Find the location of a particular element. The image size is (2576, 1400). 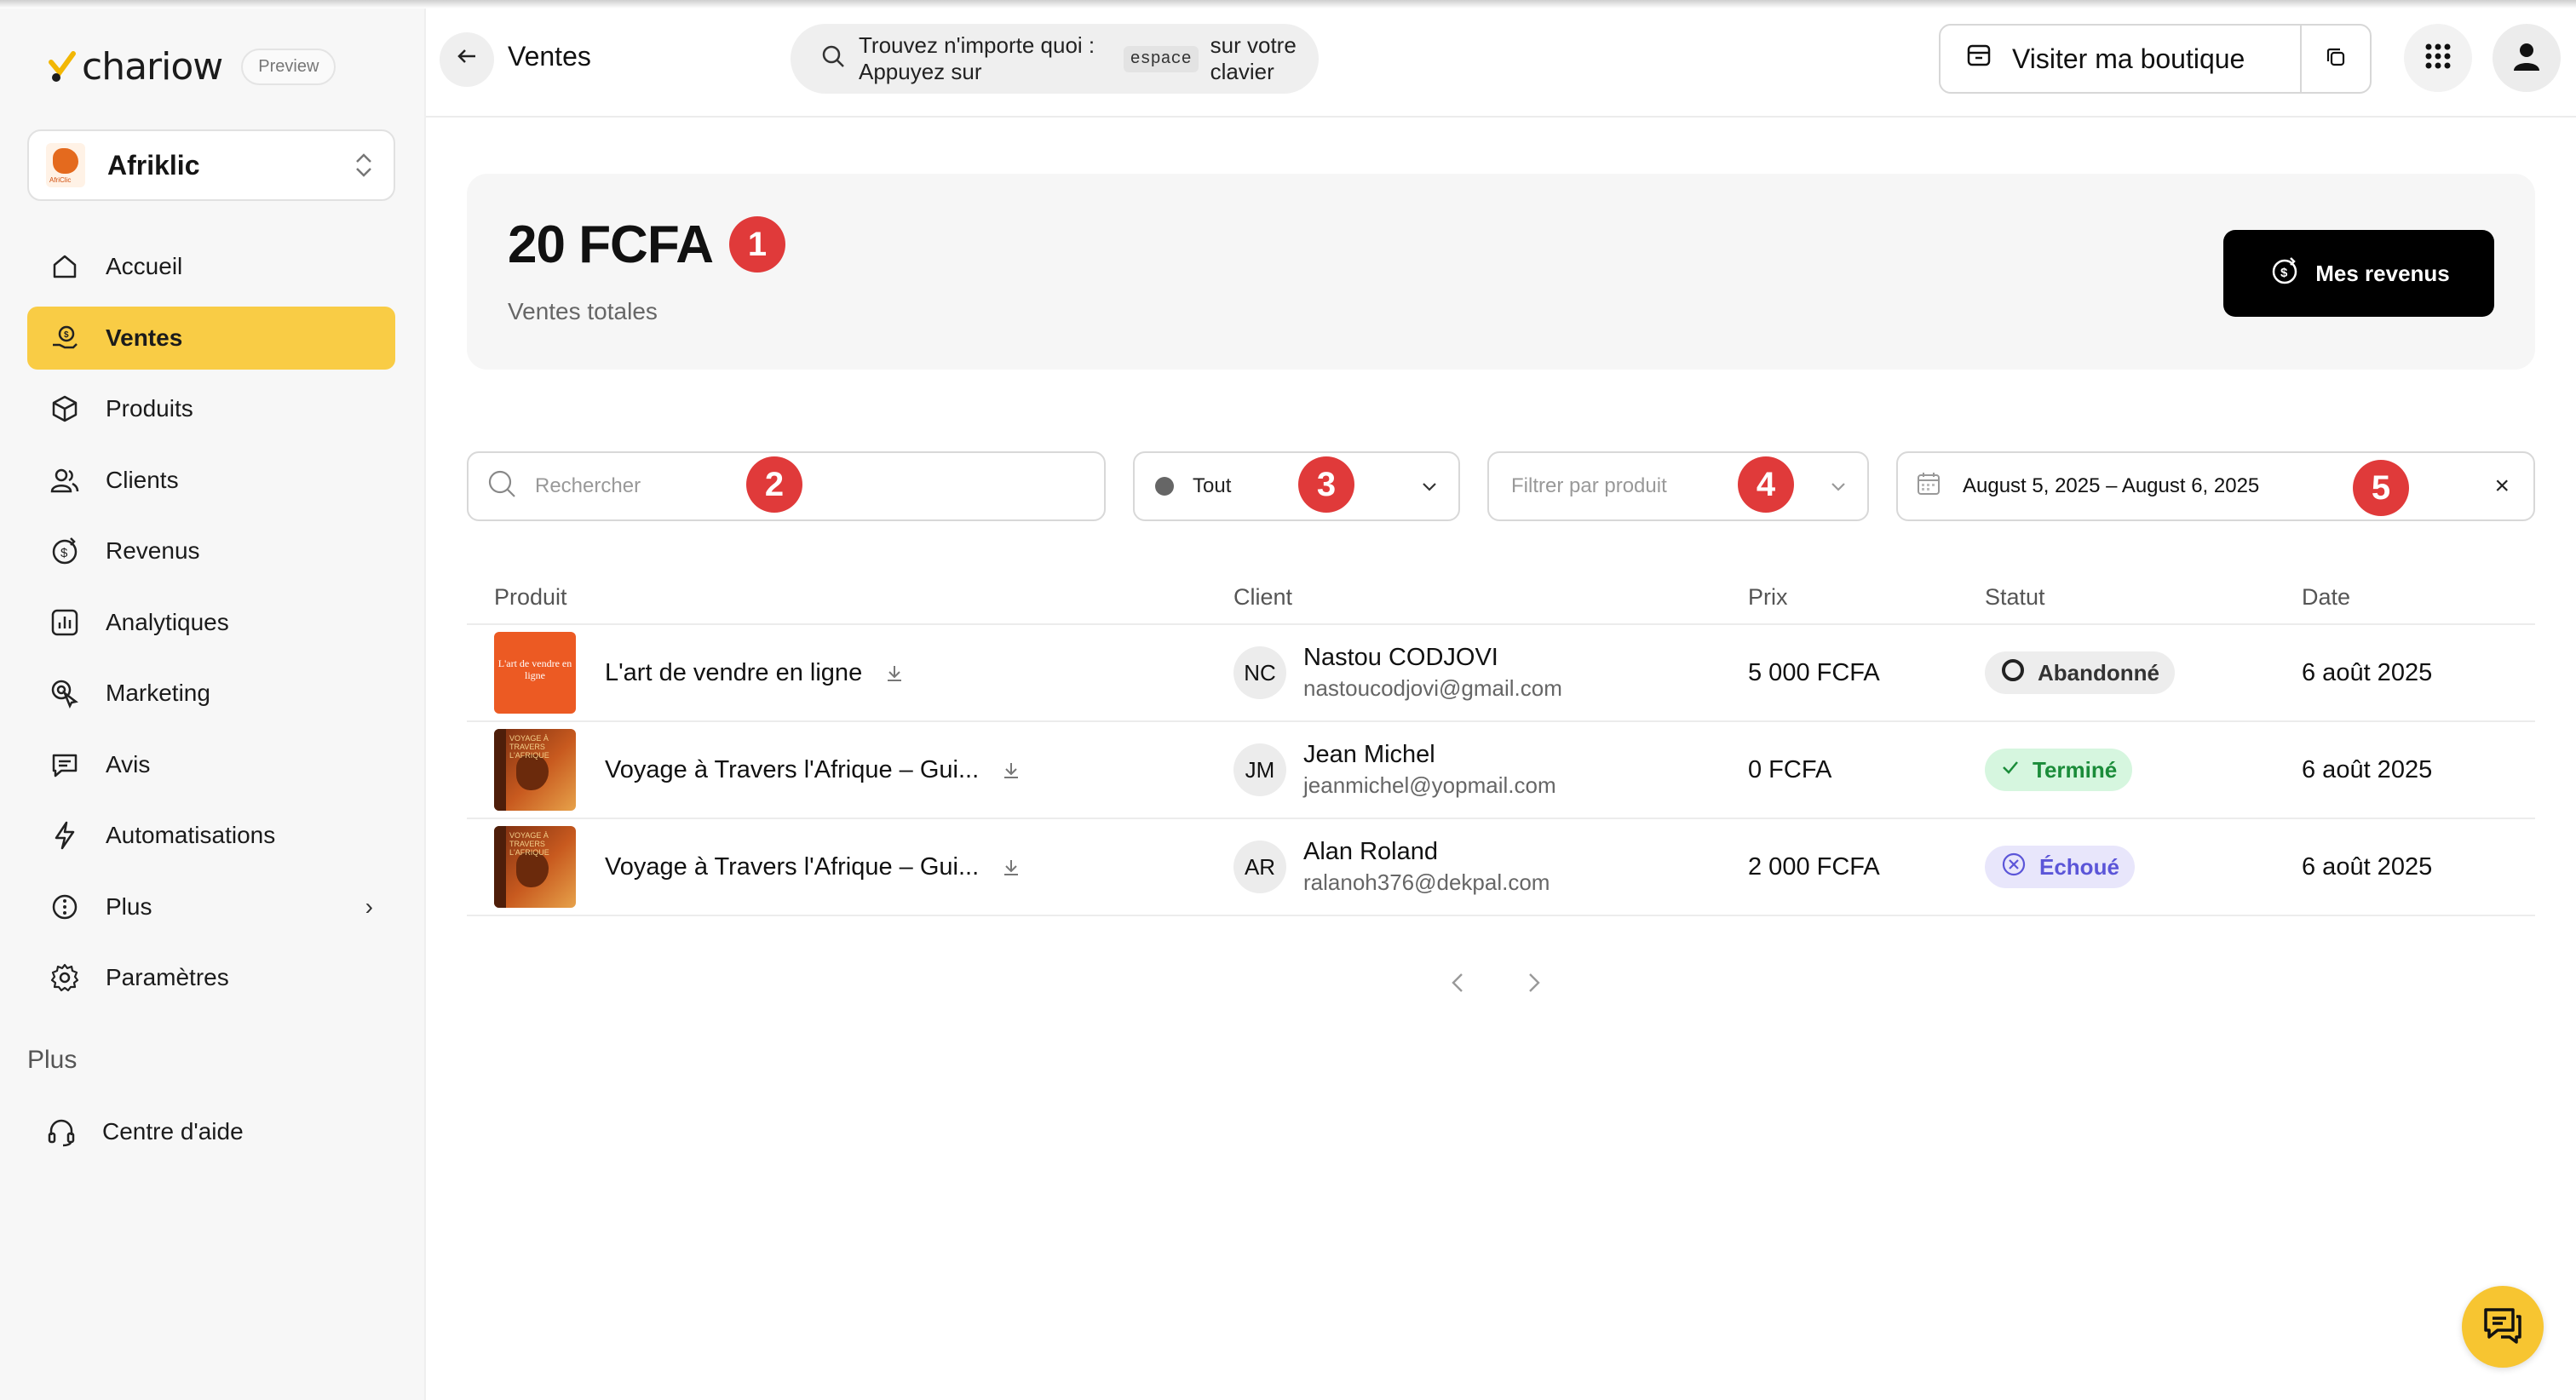

sidebar-item-label: Plus is located at coordinates (129, 906).